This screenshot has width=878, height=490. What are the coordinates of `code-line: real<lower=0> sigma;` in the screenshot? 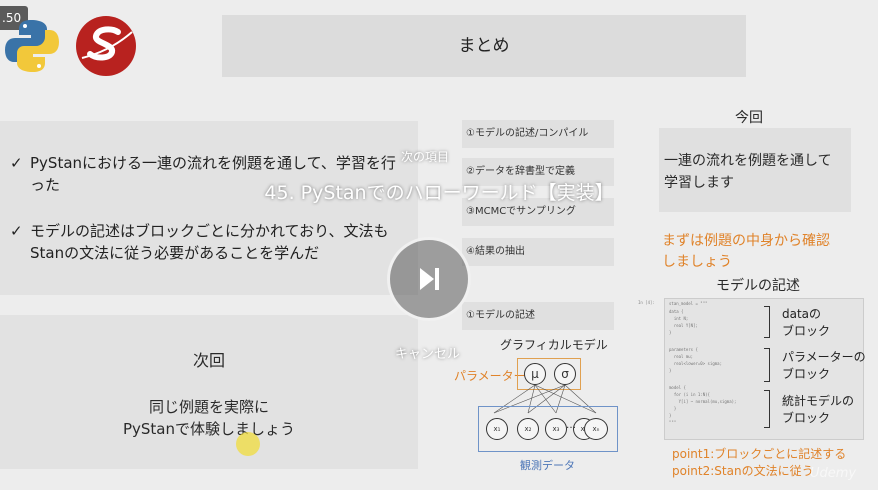 It's located at (695, 363).